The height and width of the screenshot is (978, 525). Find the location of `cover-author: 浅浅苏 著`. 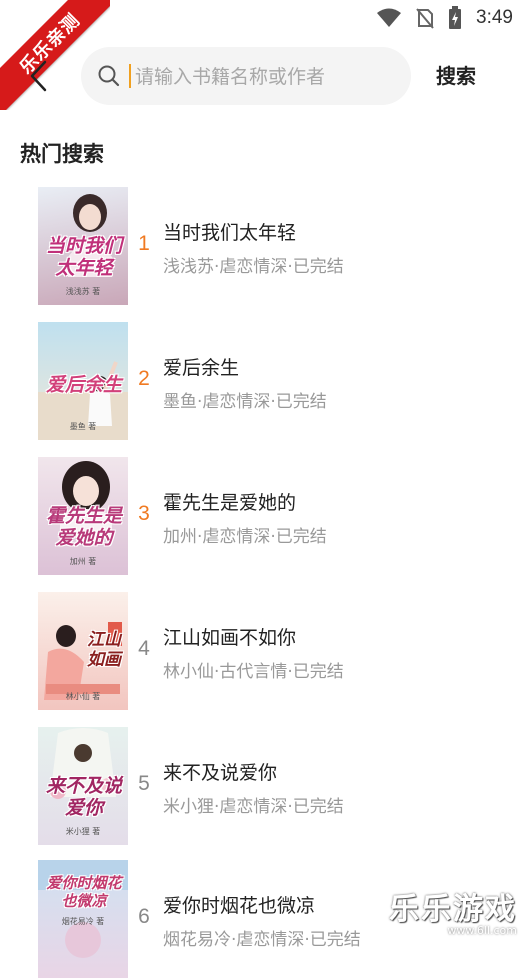

cover-author: 浅浅苏 著 is located at coordinates (83, 291).